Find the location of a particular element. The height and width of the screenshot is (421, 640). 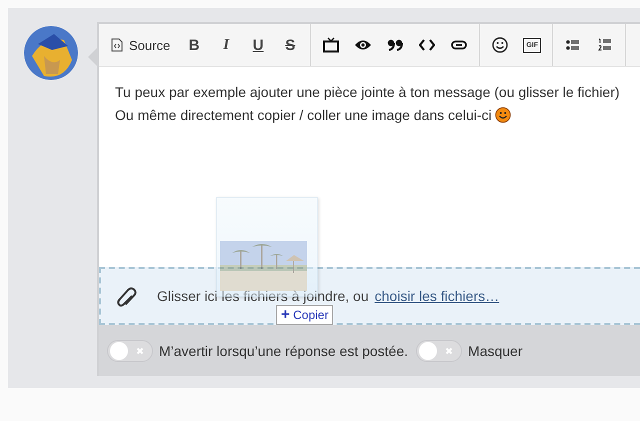

smiley-icon is located at coordinates (502, 114).